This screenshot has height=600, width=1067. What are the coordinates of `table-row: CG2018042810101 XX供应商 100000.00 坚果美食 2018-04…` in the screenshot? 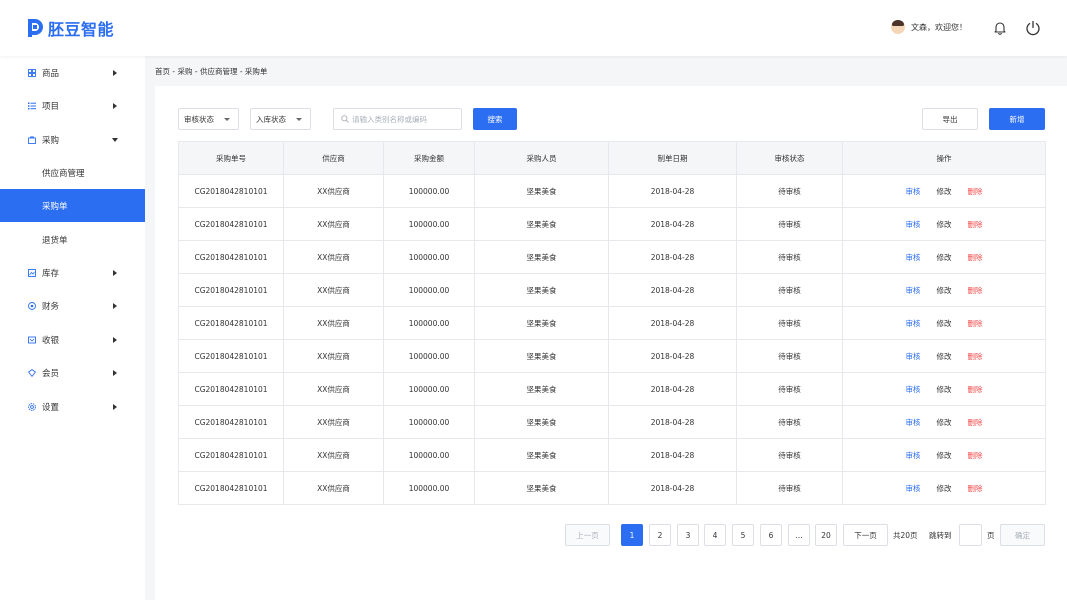 It's located at (612, 191).